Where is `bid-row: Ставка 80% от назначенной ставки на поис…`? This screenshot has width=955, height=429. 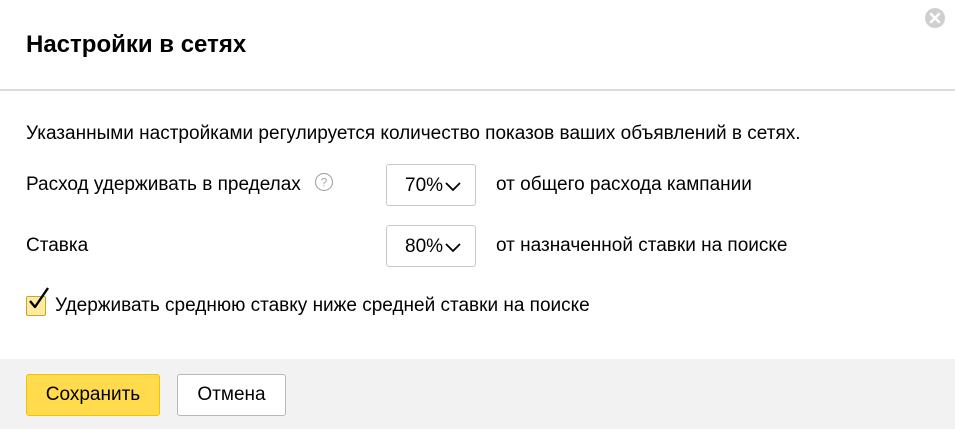 bid-row: Ставка 80% от назначенной ставки на поис… is located at coordinates (476, 246).